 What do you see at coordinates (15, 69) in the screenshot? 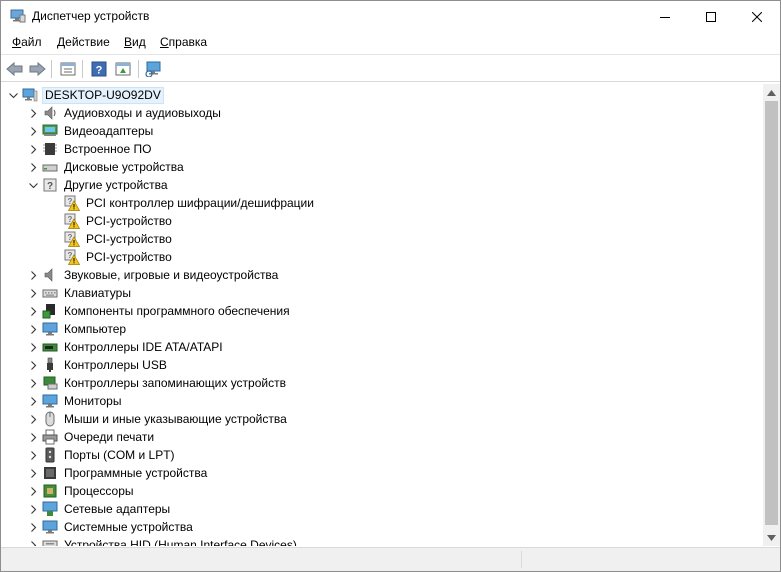
I see `back-button` at bounding box center [15, 69].